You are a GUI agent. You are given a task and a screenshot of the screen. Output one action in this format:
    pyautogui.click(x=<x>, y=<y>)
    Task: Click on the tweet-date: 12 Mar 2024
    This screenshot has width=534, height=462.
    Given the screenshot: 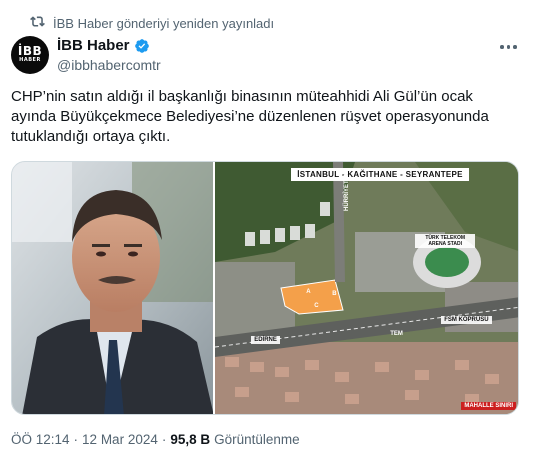 What is the action you would take?
    pyautogui.click(x=120, y=439)
    